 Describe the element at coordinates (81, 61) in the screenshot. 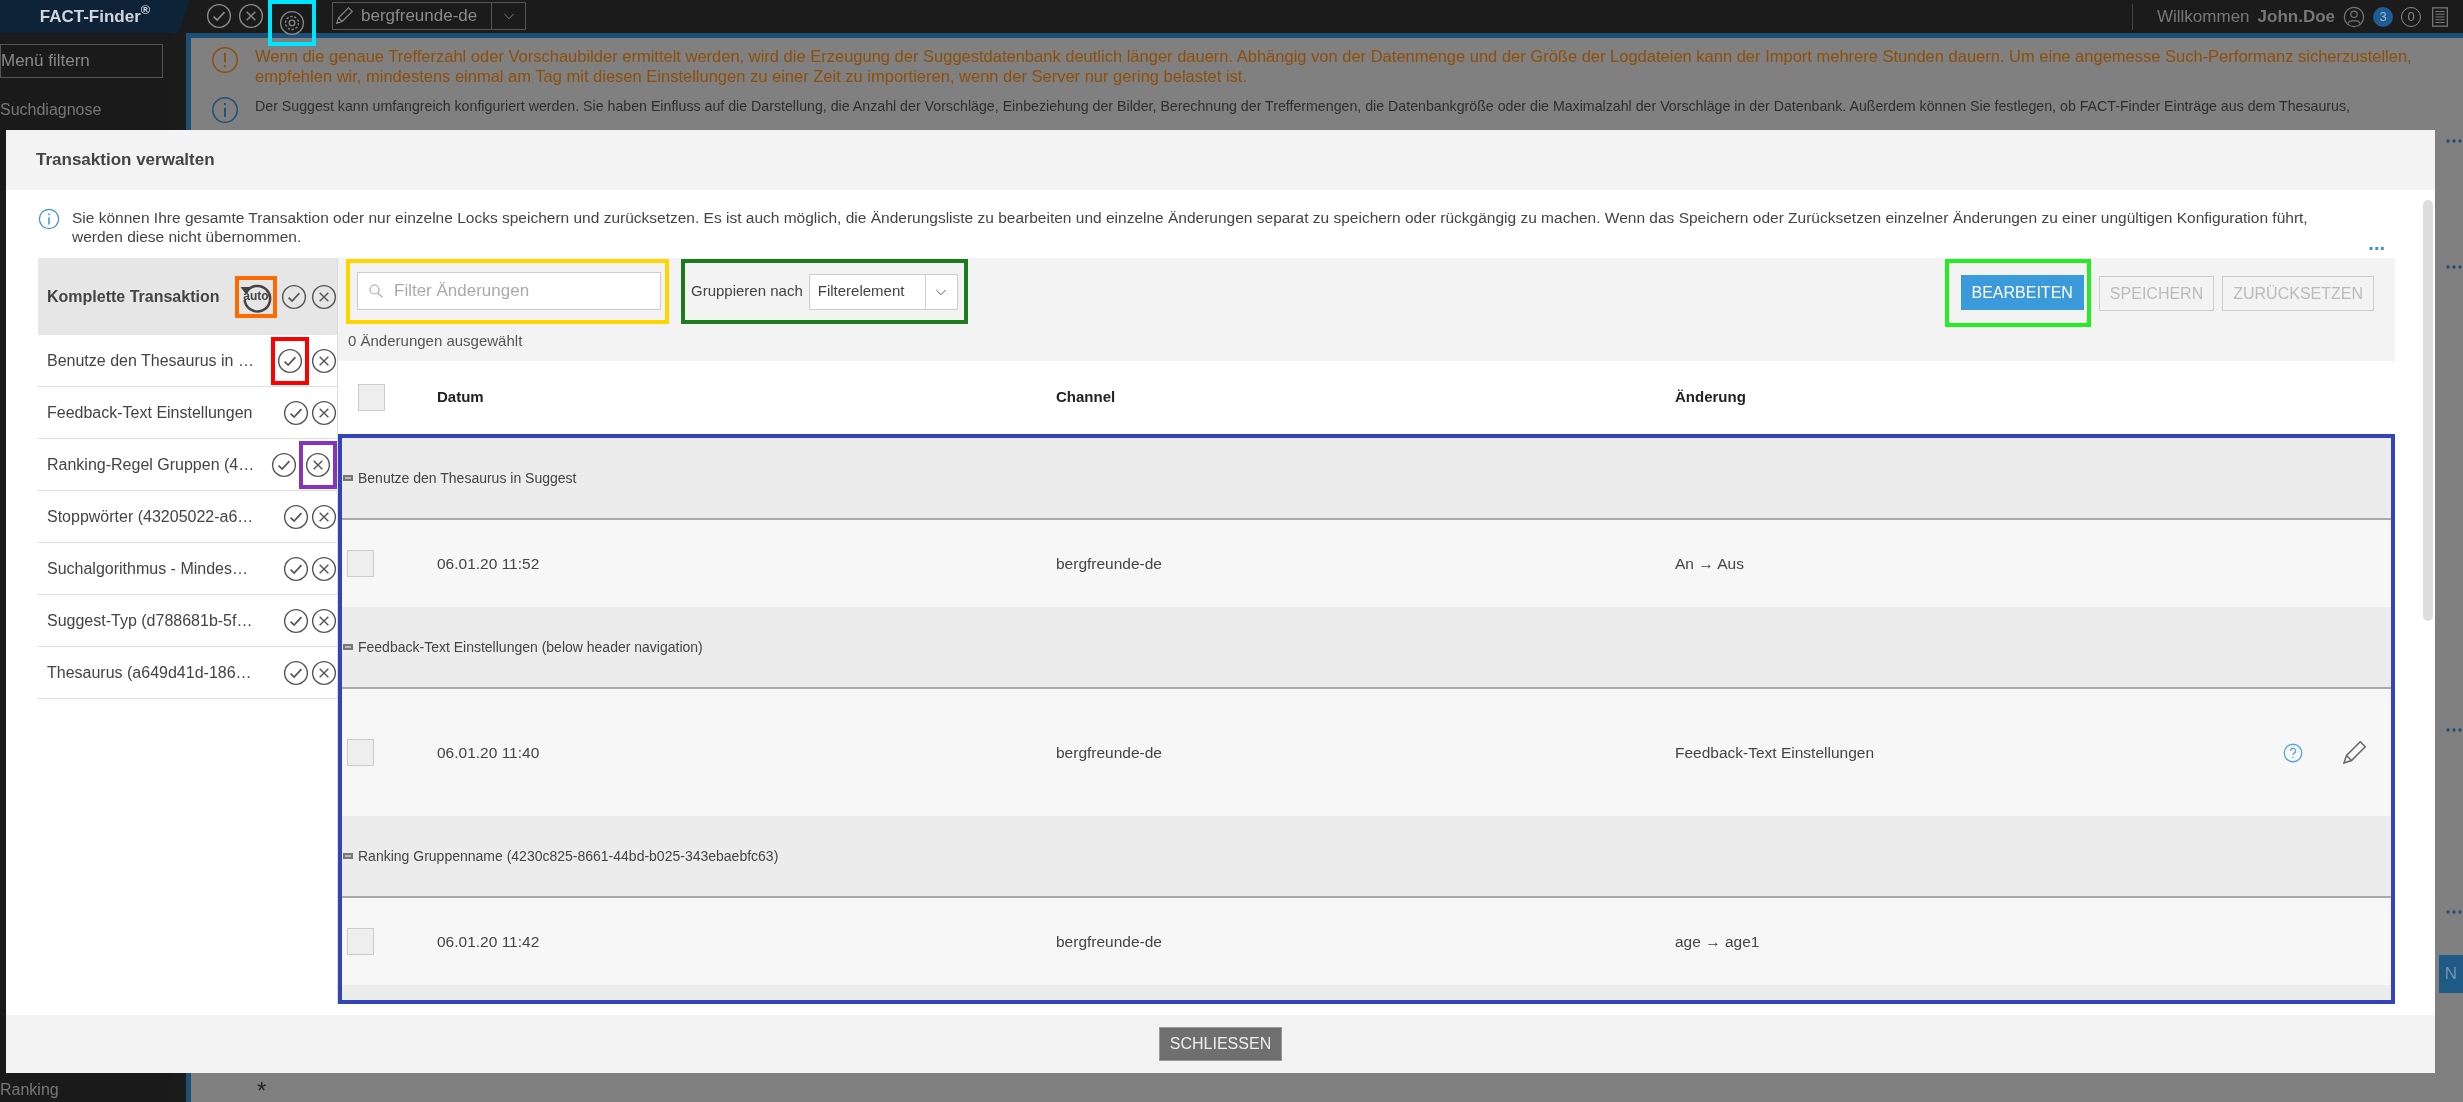

I see `menu-filter-field: Menü filtern` at that location.